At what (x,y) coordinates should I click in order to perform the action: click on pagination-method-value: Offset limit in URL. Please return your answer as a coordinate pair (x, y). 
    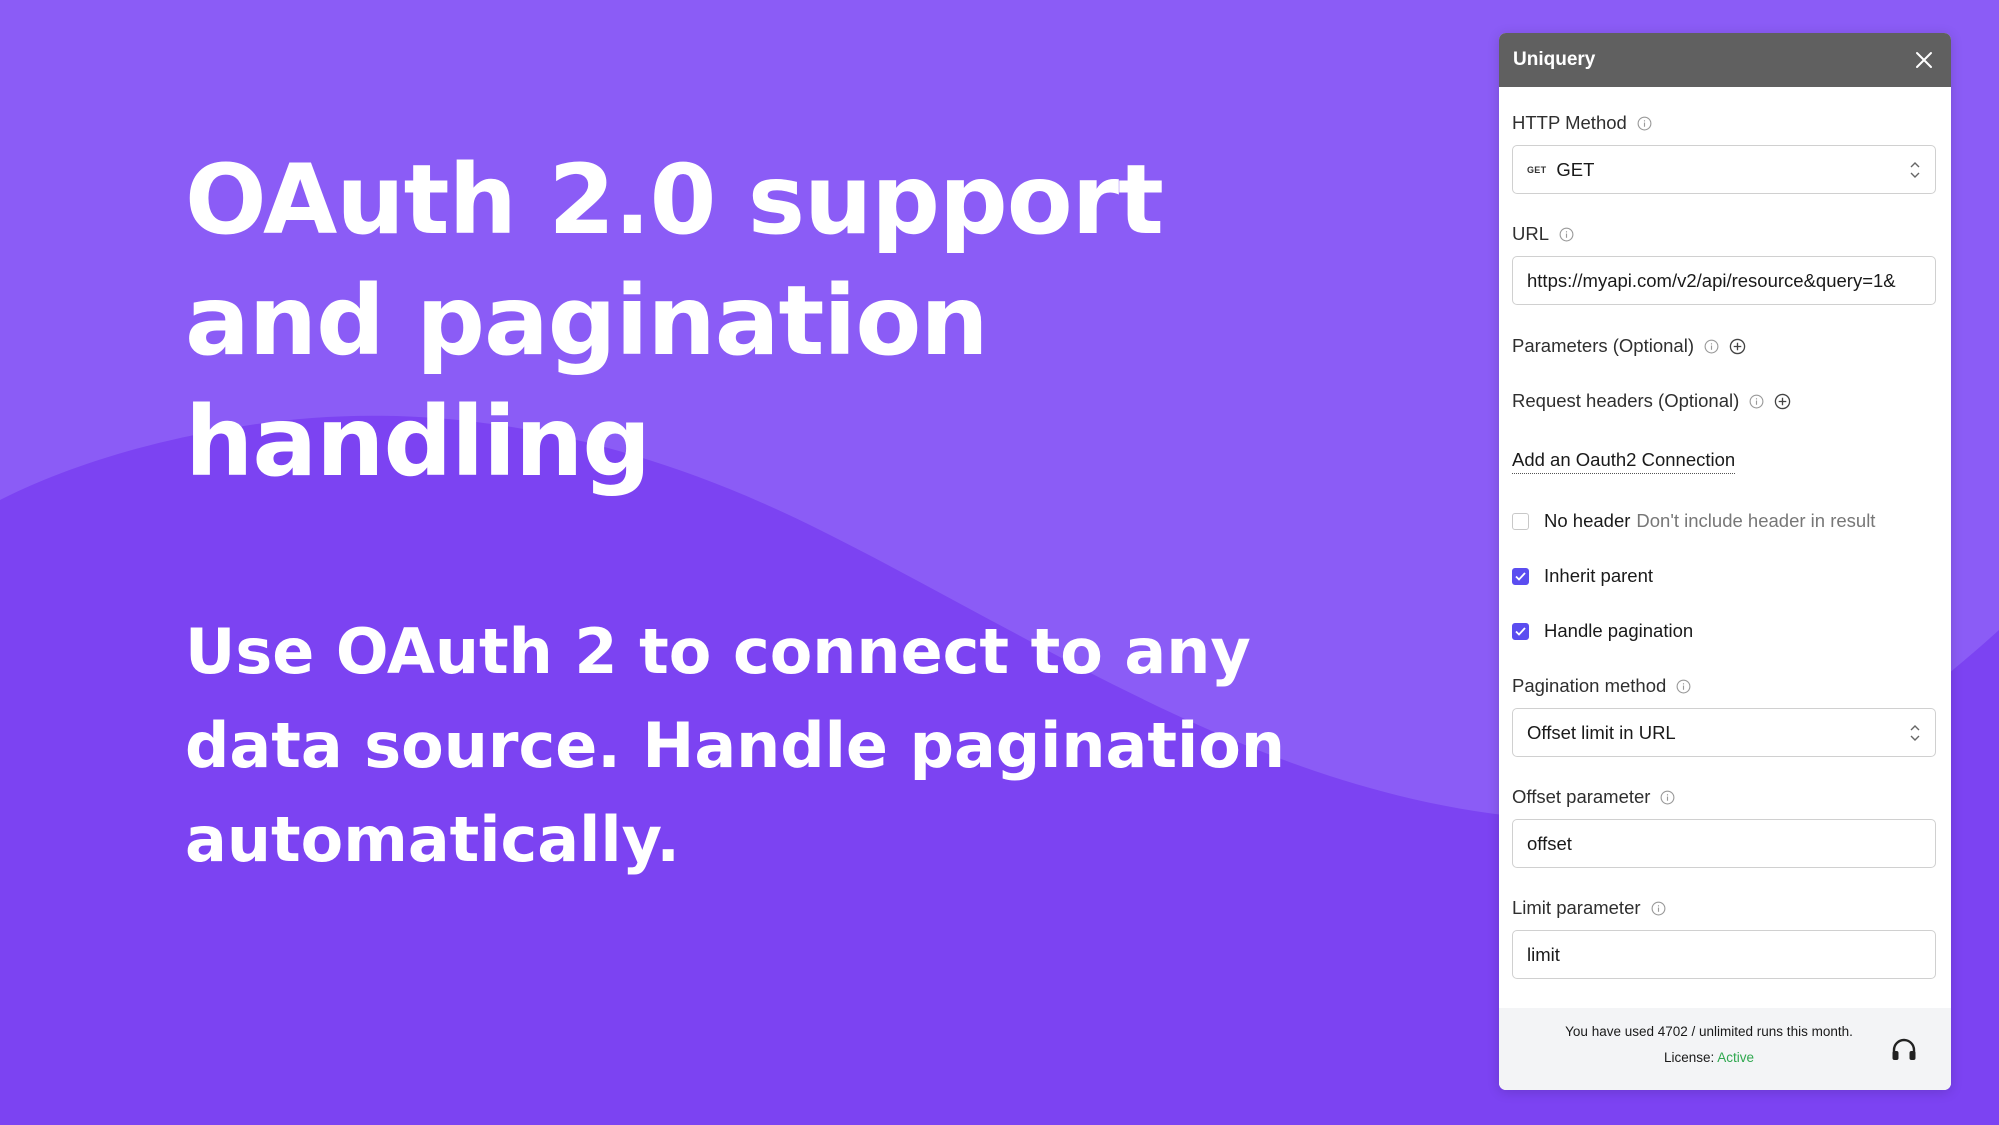
    Looking at the image, I should click on (1601, 732).